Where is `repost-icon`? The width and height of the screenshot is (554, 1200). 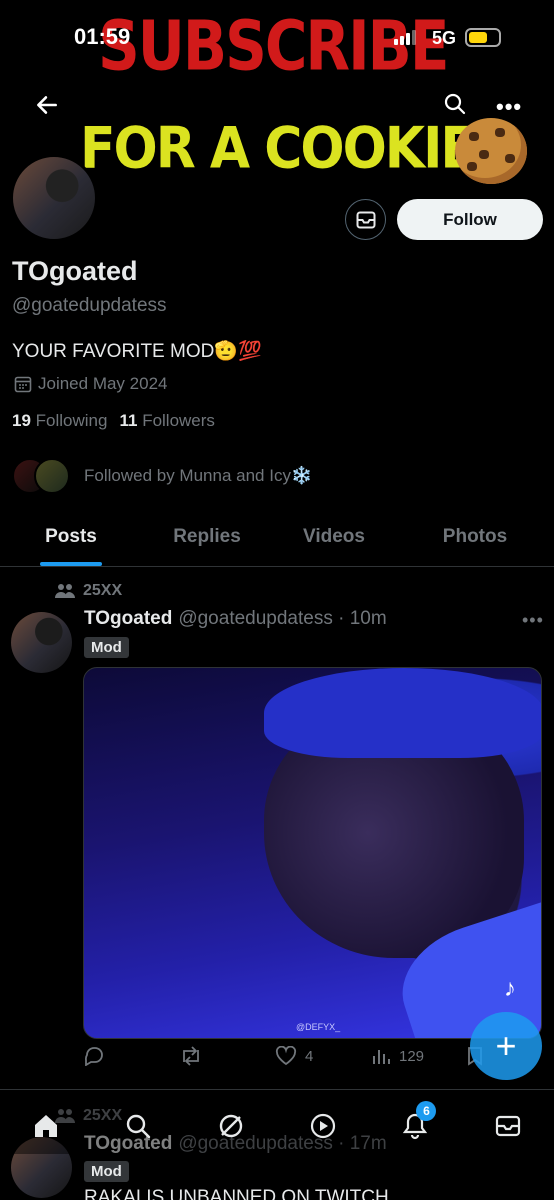 repost-icon is located at coordinates (191, 1056).